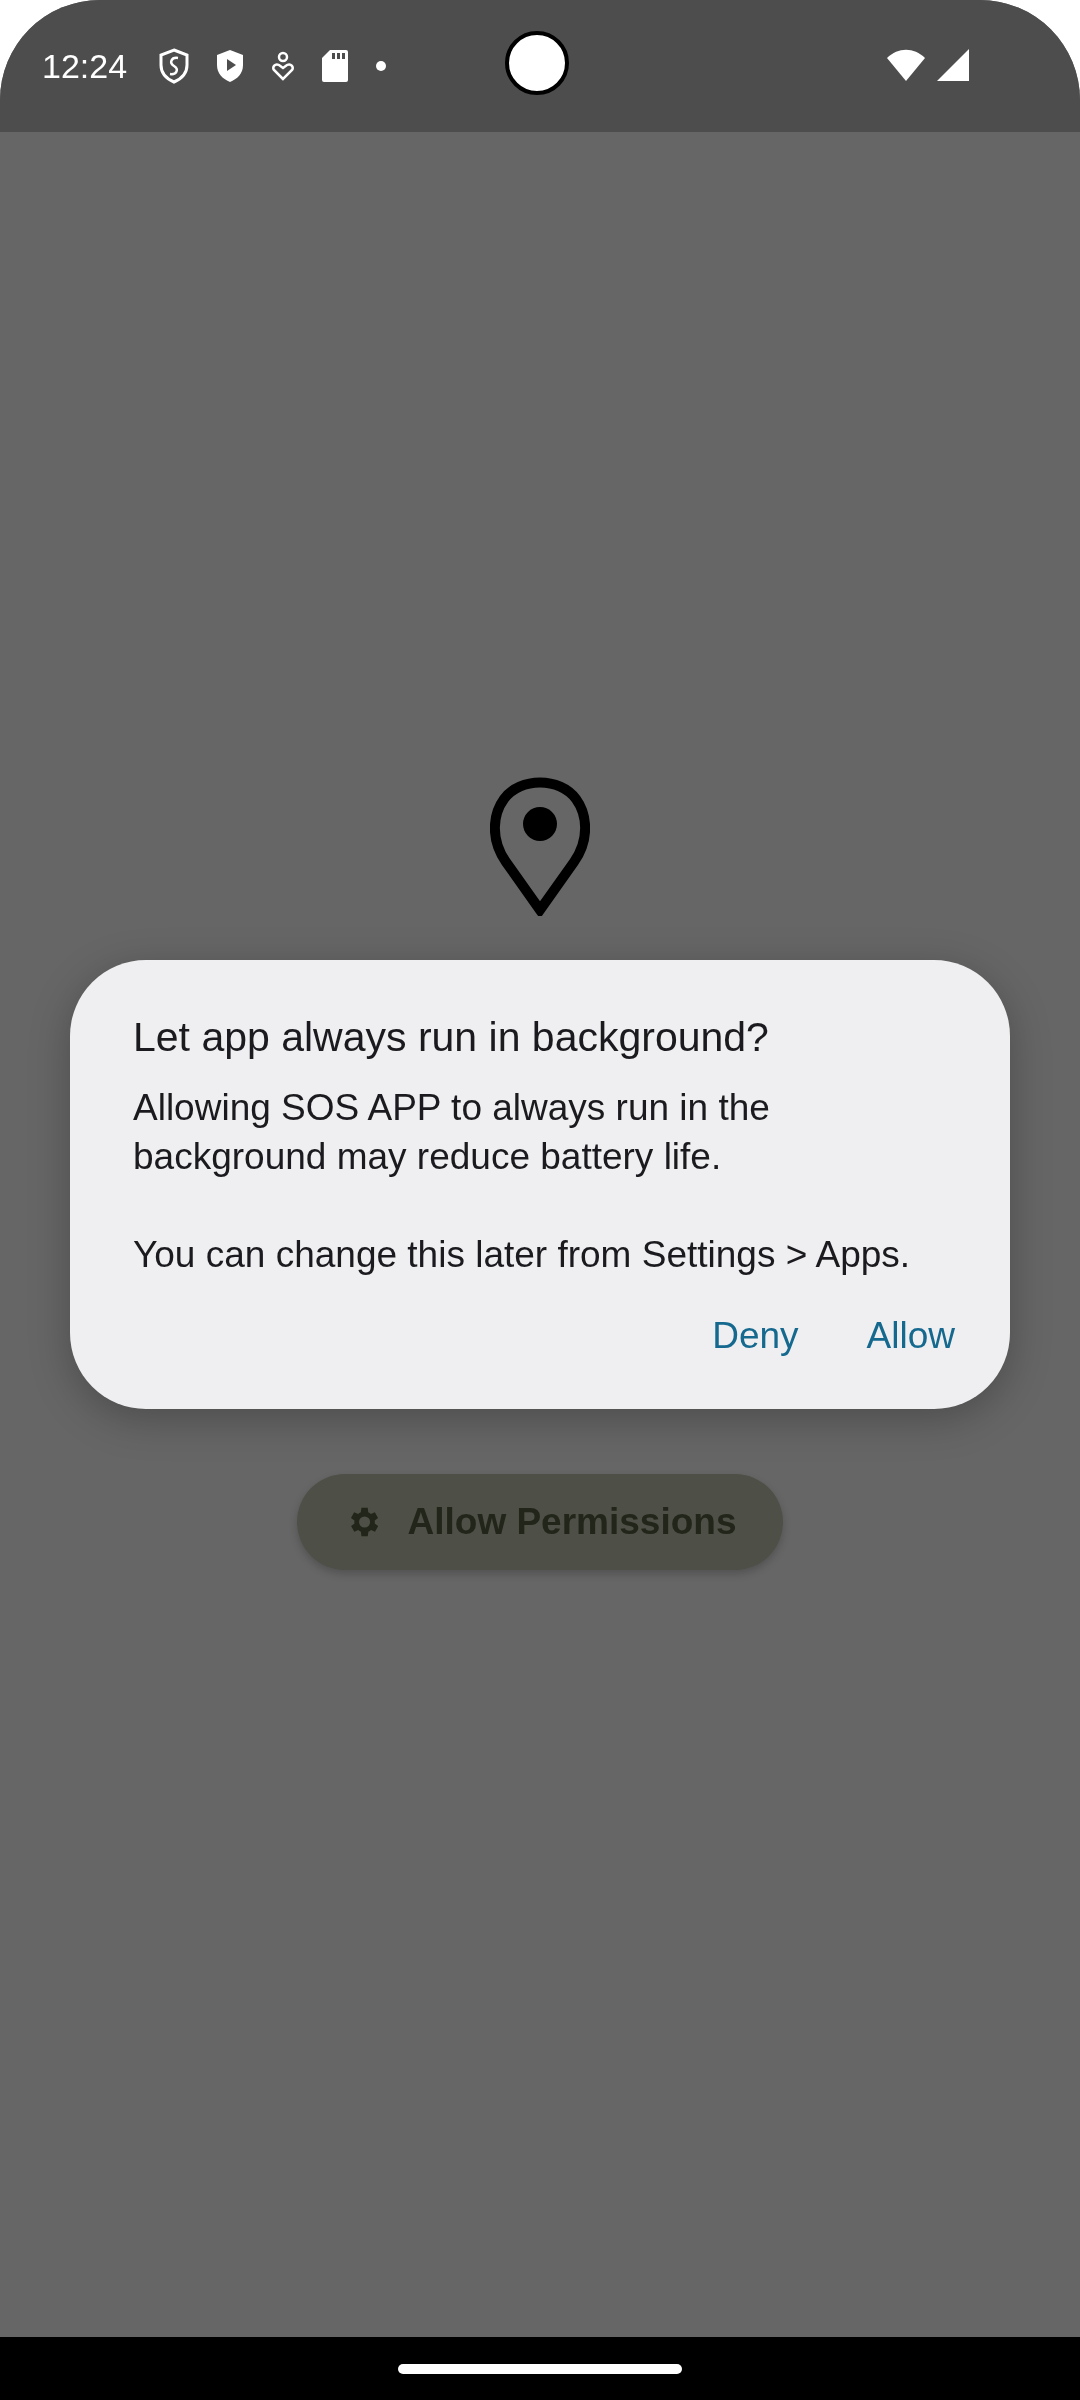  I want to click on camera-cutout, so click(537, 63).